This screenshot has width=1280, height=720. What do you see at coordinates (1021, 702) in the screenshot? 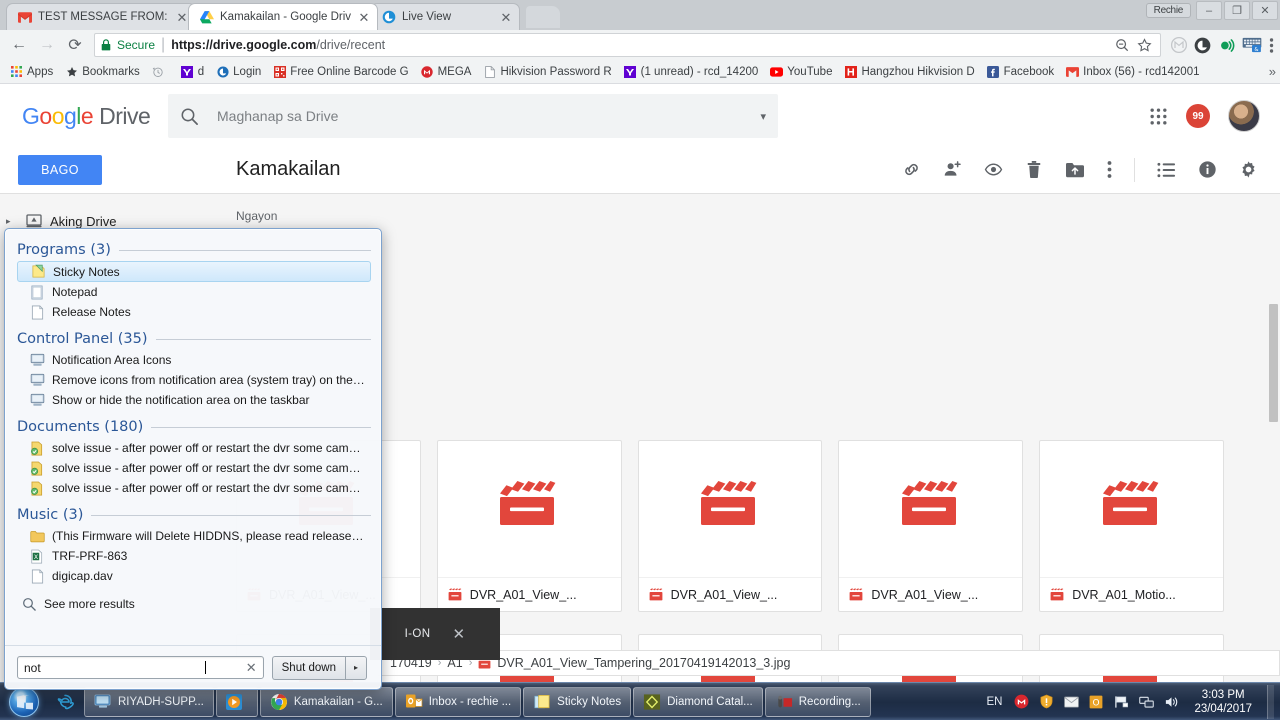
I see `mega-tray-icon` at bounding box center [1021, 702].